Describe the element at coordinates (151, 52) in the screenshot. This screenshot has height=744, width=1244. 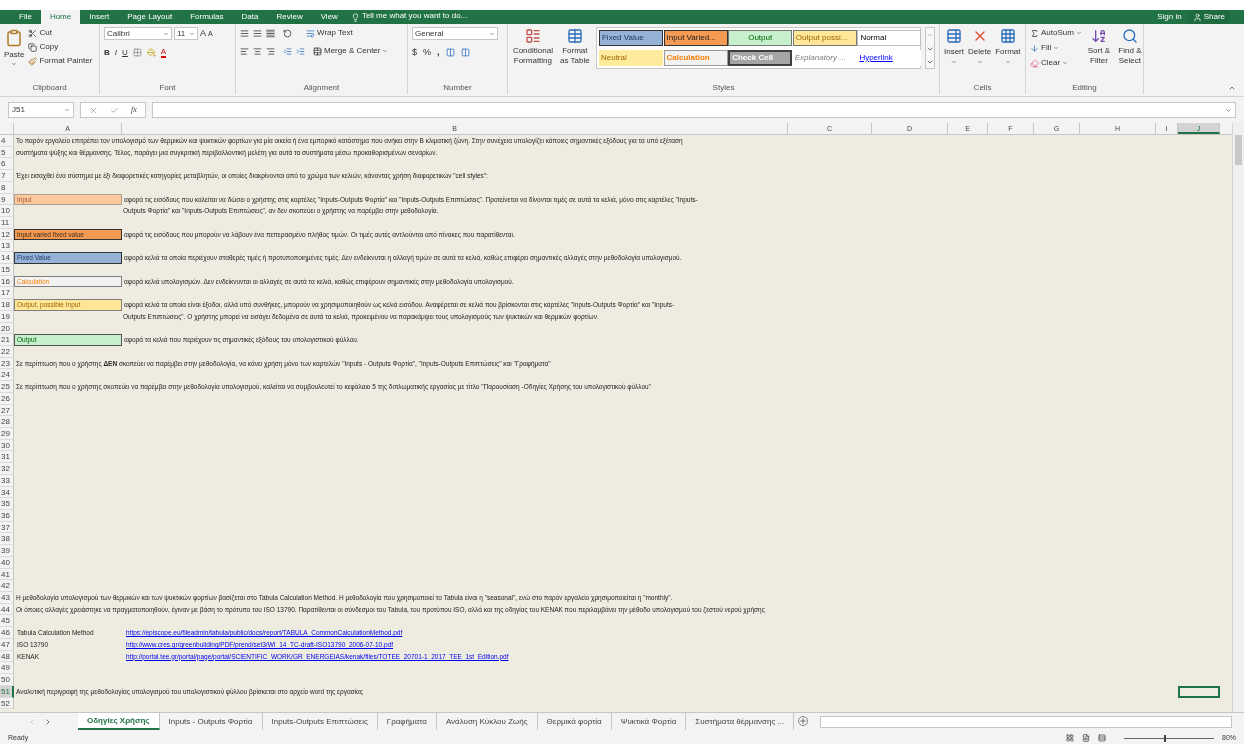
I see `fill-color-icon` at that location.